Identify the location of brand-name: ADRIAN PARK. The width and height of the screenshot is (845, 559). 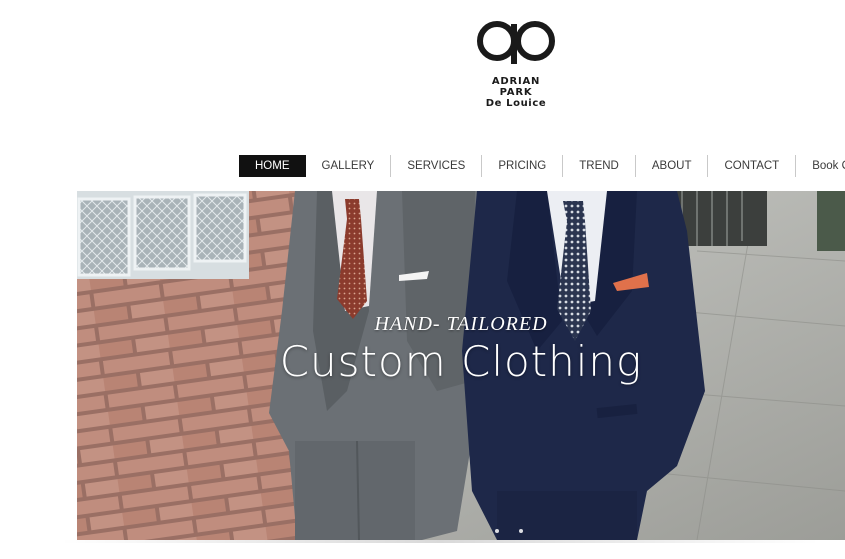
(516, 87).